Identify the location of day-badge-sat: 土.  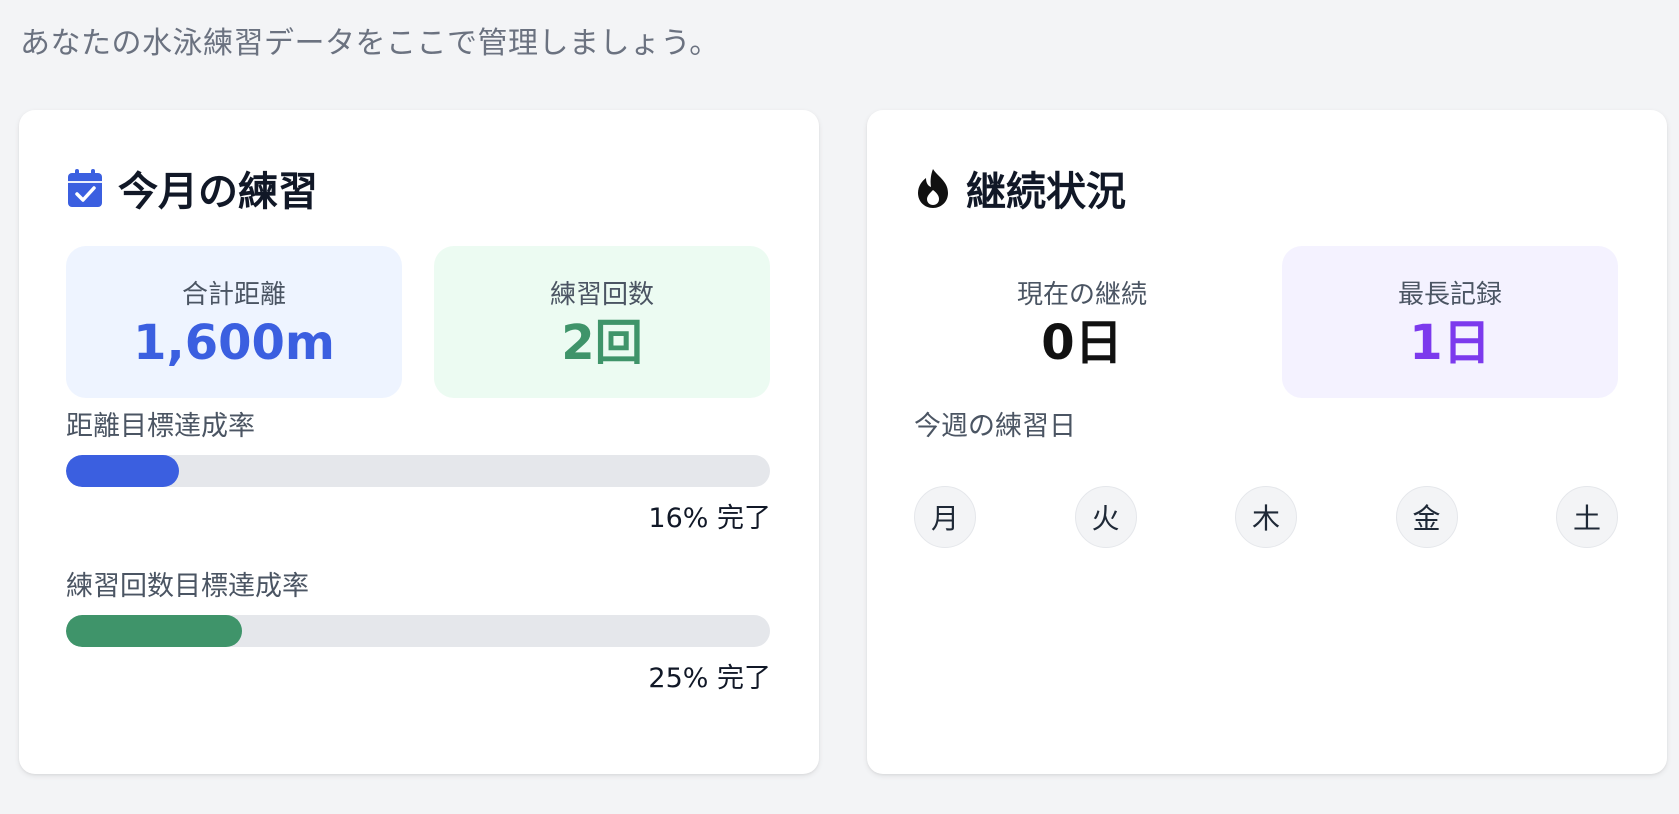
(1587, 517).